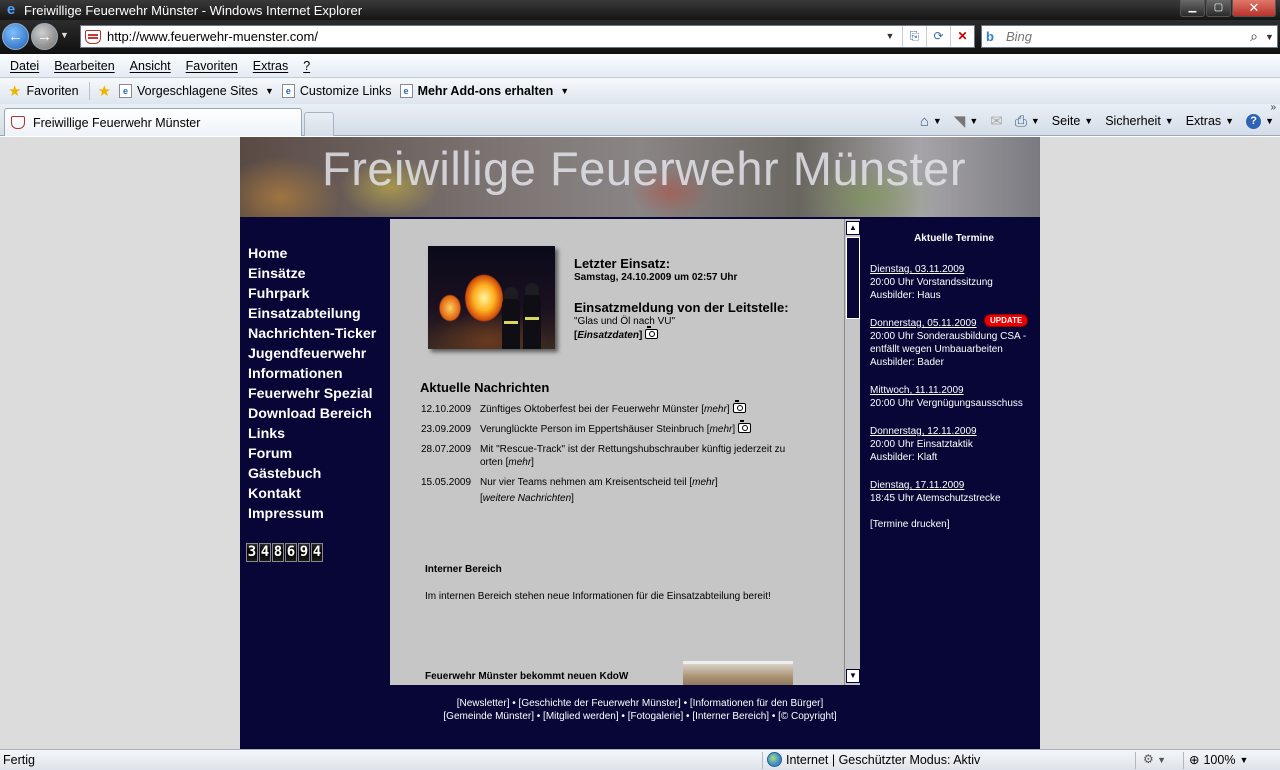  I want to click on help-button: ? ▼, so click(1260, 121).